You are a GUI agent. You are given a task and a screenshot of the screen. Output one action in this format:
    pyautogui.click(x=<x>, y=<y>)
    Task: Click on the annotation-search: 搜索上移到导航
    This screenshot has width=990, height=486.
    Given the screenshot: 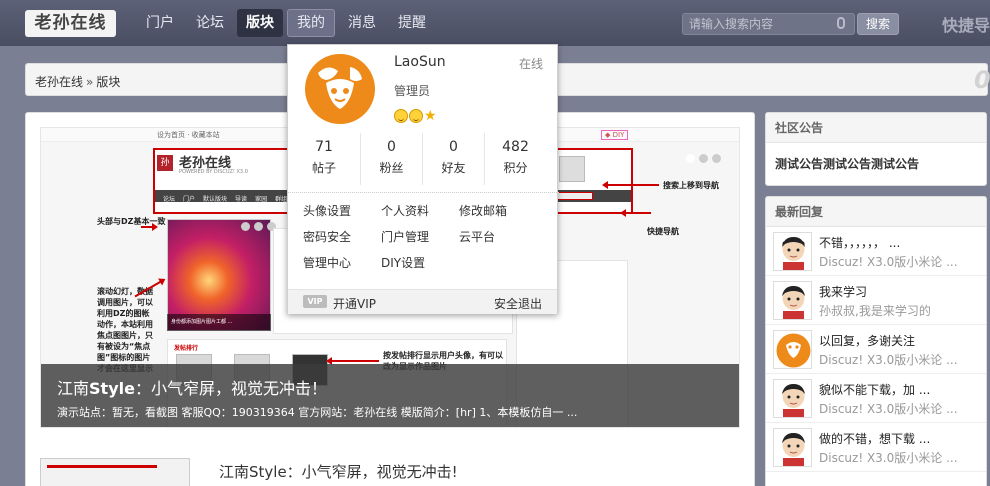 What is the action you would take?
    pyautogui.click(x=691, y=185)
    